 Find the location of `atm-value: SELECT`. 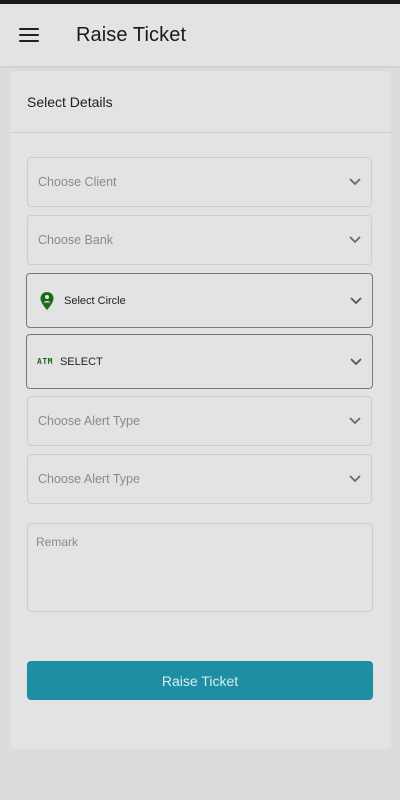

atm-value: SELECT is located at coordinates (81, 361).